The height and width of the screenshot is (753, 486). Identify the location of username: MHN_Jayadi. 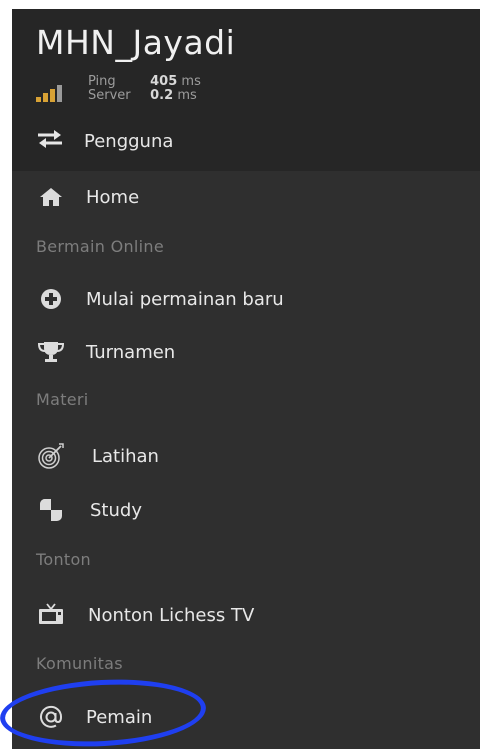
(135, 42).